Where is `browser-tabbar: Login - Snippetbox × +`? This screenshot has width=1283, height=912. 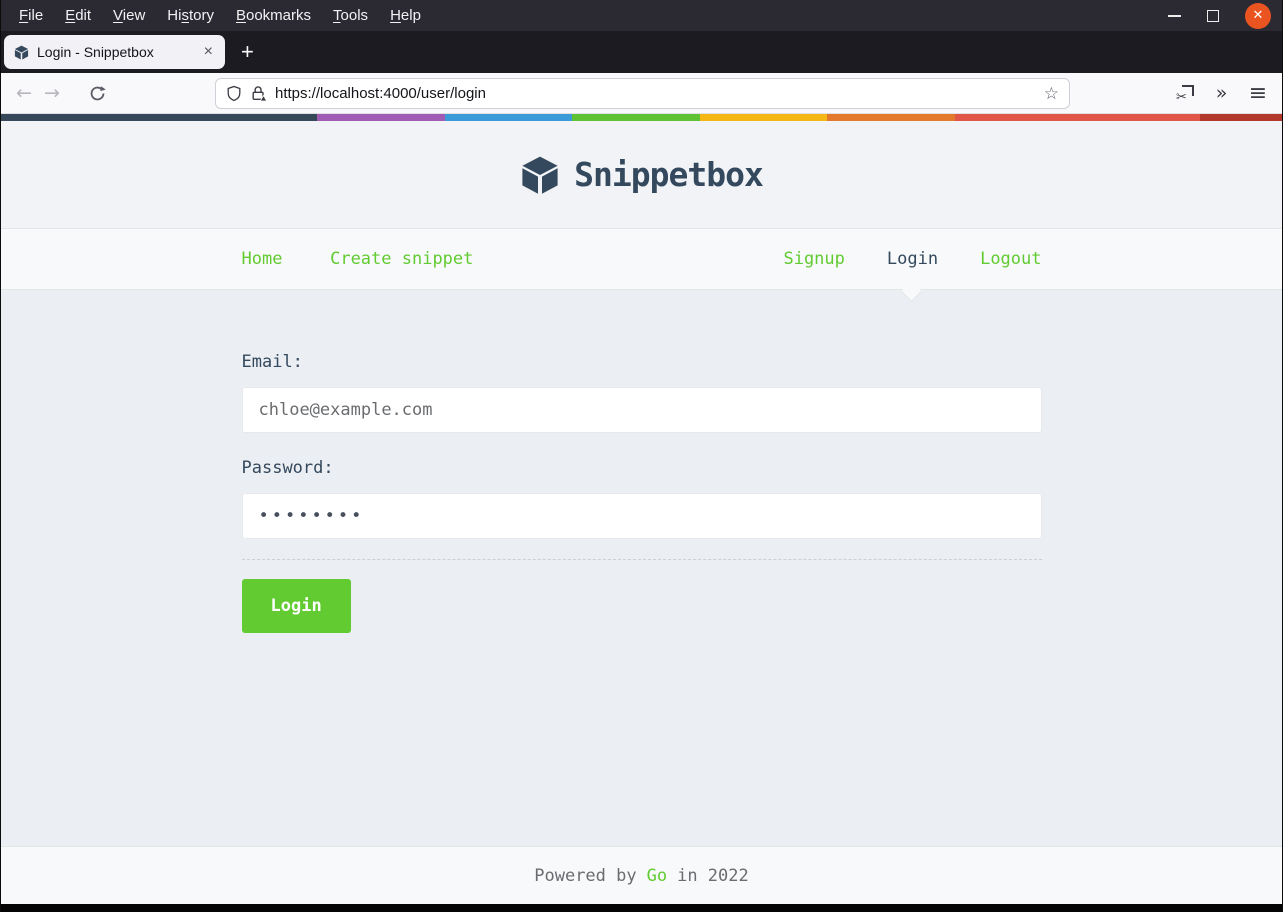 browser-tabbar: Login - Snippetbox × + is located at coordinates (641, 52).